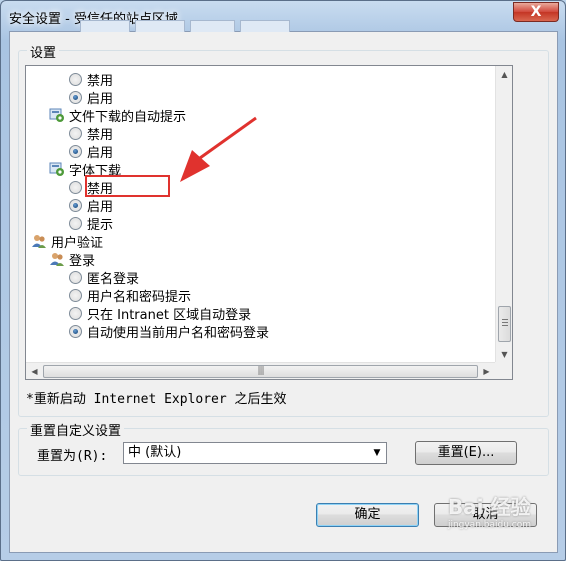 The image size is (566, 561). Describe the element at coordinates (486, 371) in the screenshot. I see `scroll-right-button: ▶` at that location.